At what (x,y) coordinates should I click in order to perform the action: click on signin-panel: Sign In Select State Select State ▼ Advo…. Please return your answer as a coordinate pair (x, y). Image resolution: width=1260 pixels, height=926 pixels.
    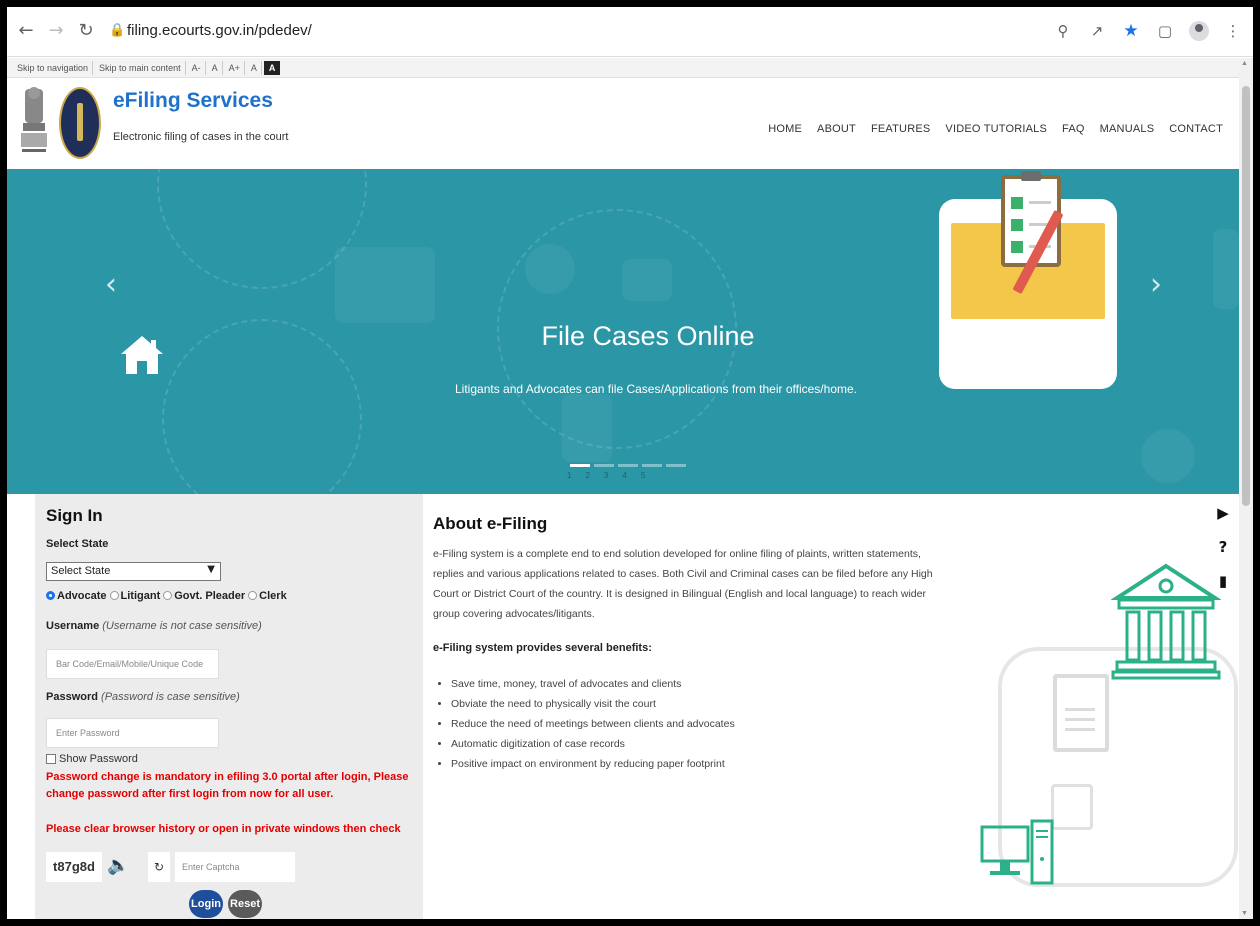
    Looking at the image, I should click on (229, 706).